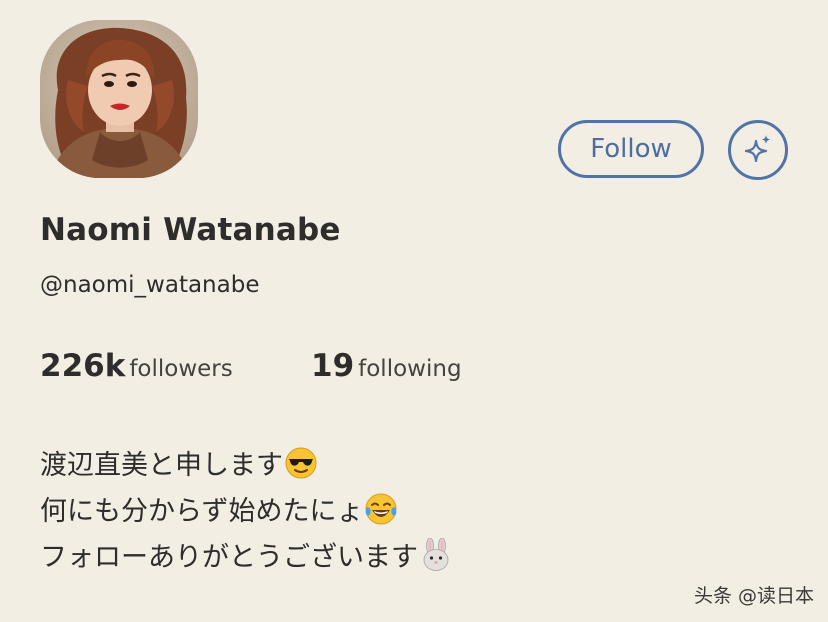  I want to click on followers-label: followers, so click(181, 369).